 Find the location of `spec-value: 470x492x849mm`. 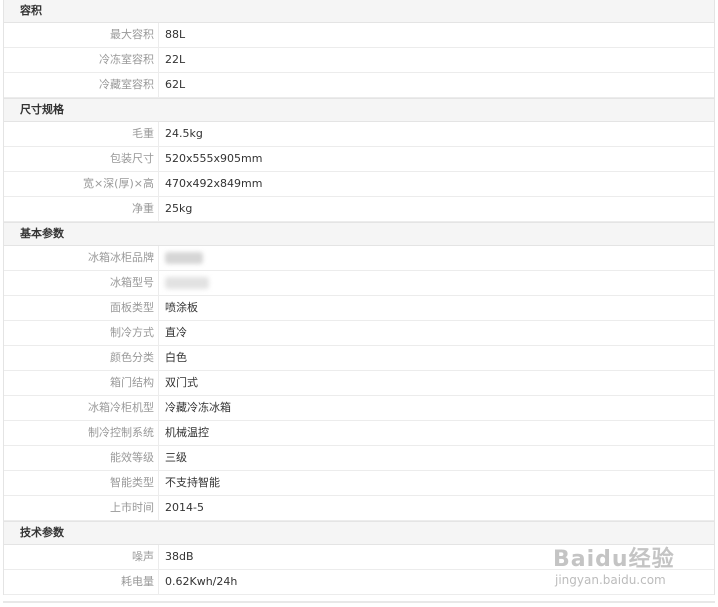

spec-value: 470x492x849mm is located at coordinates (214, 183).